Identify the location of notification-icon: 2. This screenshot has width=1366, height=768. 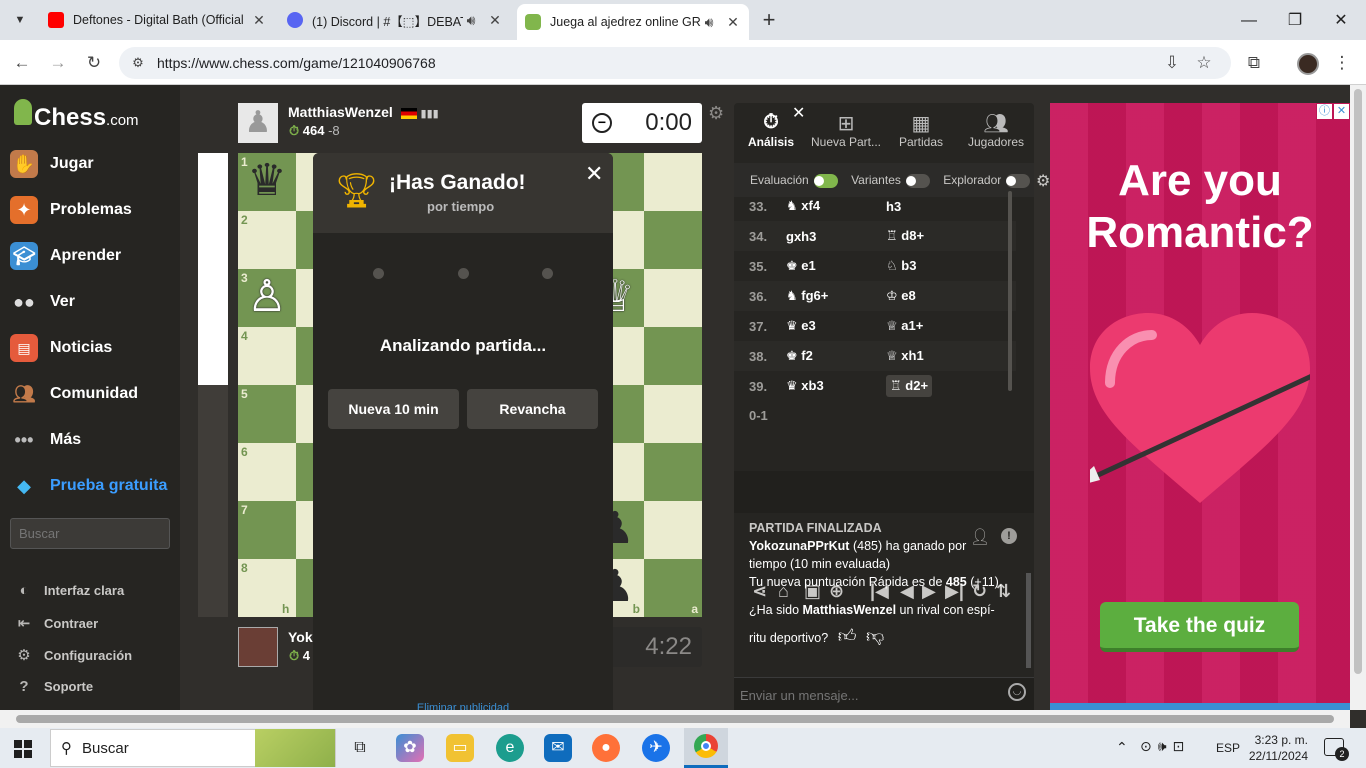
(1336, 749).